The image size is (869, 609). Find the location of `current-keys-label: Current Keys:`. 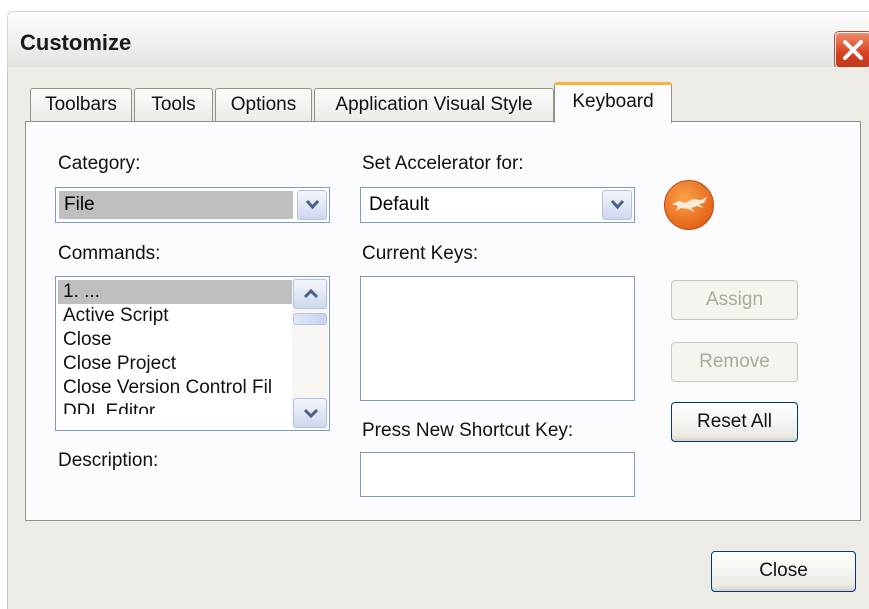

current-keys-label: Current Keys: is located at coordinates (420, 253).